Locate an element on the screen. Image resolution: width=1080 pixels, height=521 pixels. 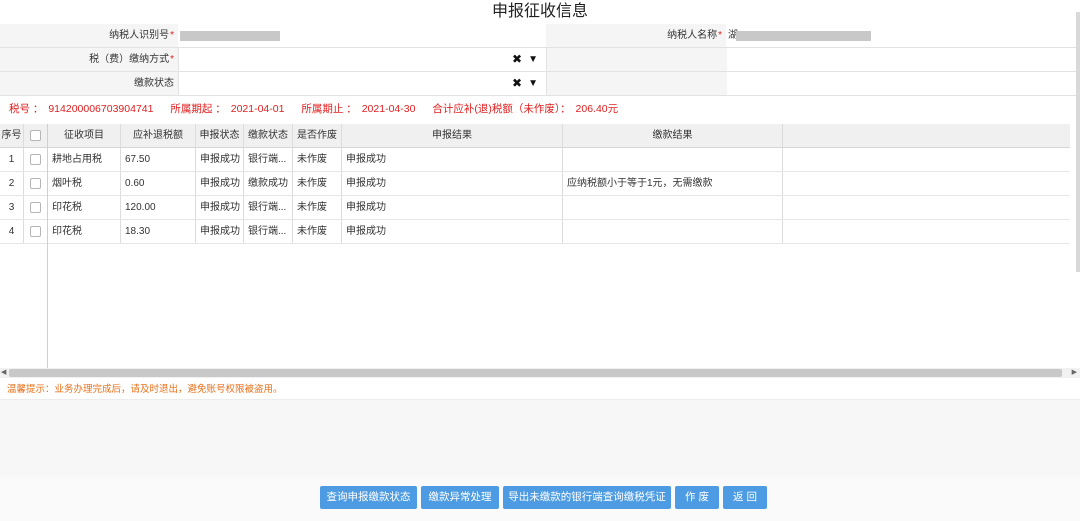
cell-amount: 0.60 is located at coordinates (158, 183).